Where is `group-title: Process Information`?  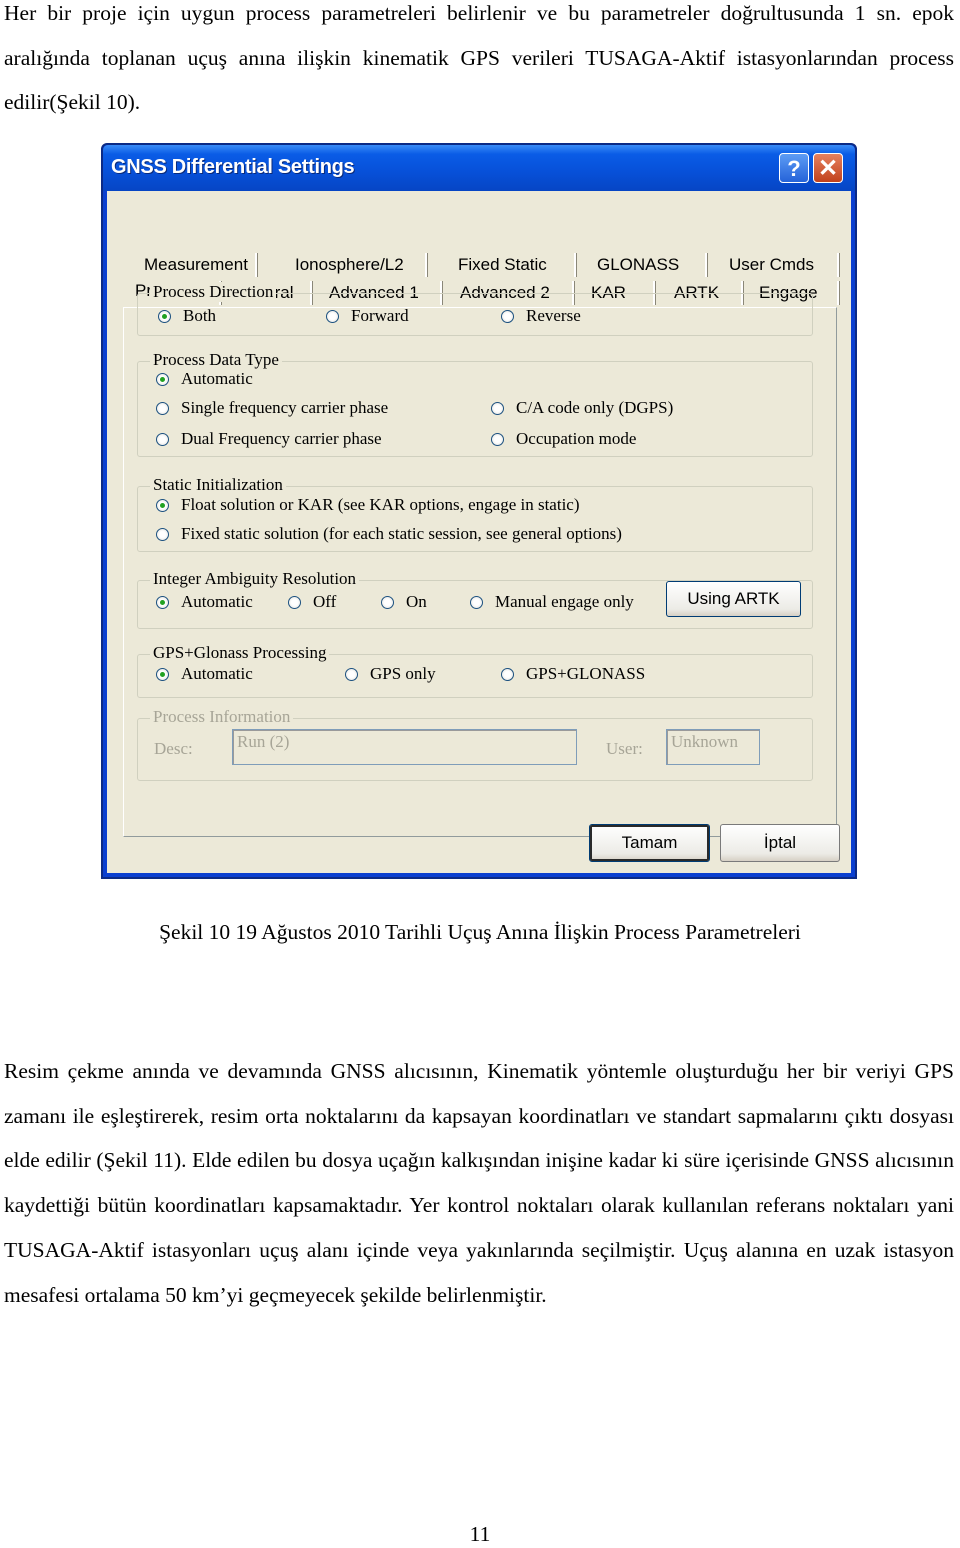
group-title: Process Information is located at coordinates (222, 717).